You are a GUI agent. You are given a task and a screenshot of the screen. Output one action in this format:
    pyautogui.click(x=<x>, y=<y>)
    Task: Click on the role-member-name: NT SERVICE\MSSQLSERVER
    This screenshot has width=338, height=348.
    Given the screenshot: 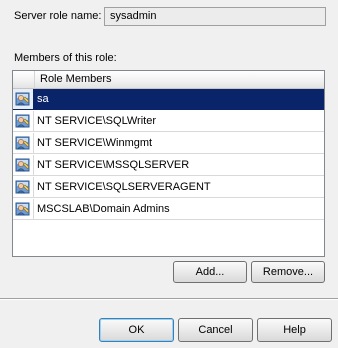 What is the action you would take?
    pyautogui.click(x=113, y=165)
    